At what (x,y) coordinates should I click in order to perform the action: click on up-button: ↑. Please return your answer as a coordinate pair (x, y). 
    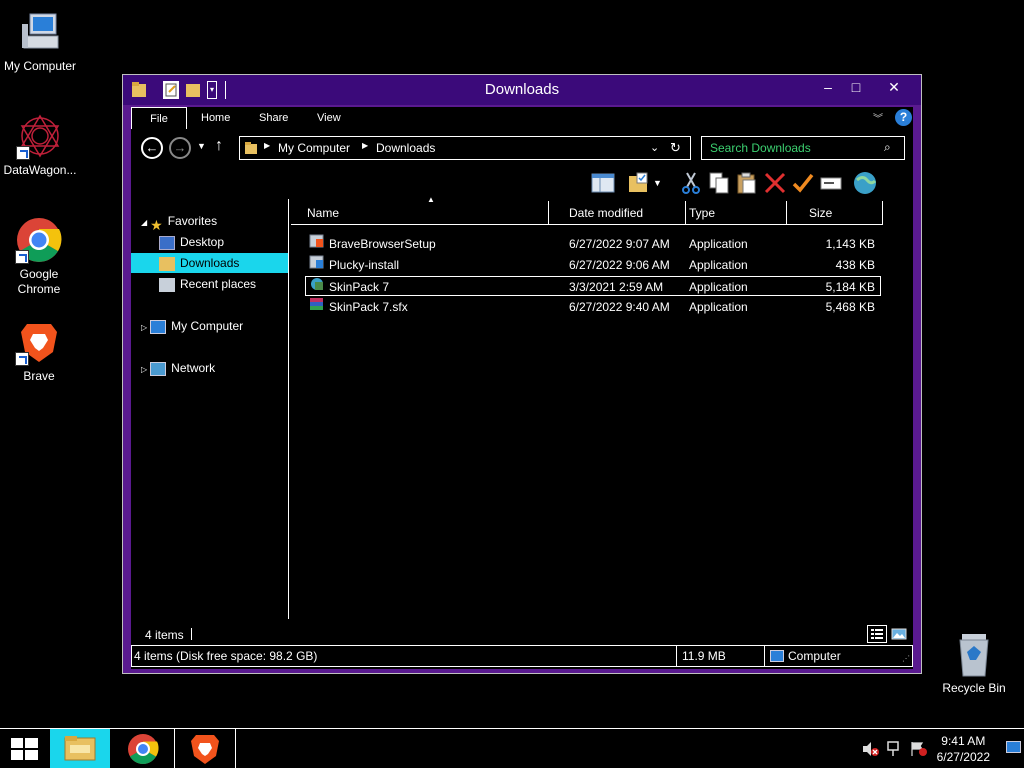
    Looking at the image, I should click on (219, 146).